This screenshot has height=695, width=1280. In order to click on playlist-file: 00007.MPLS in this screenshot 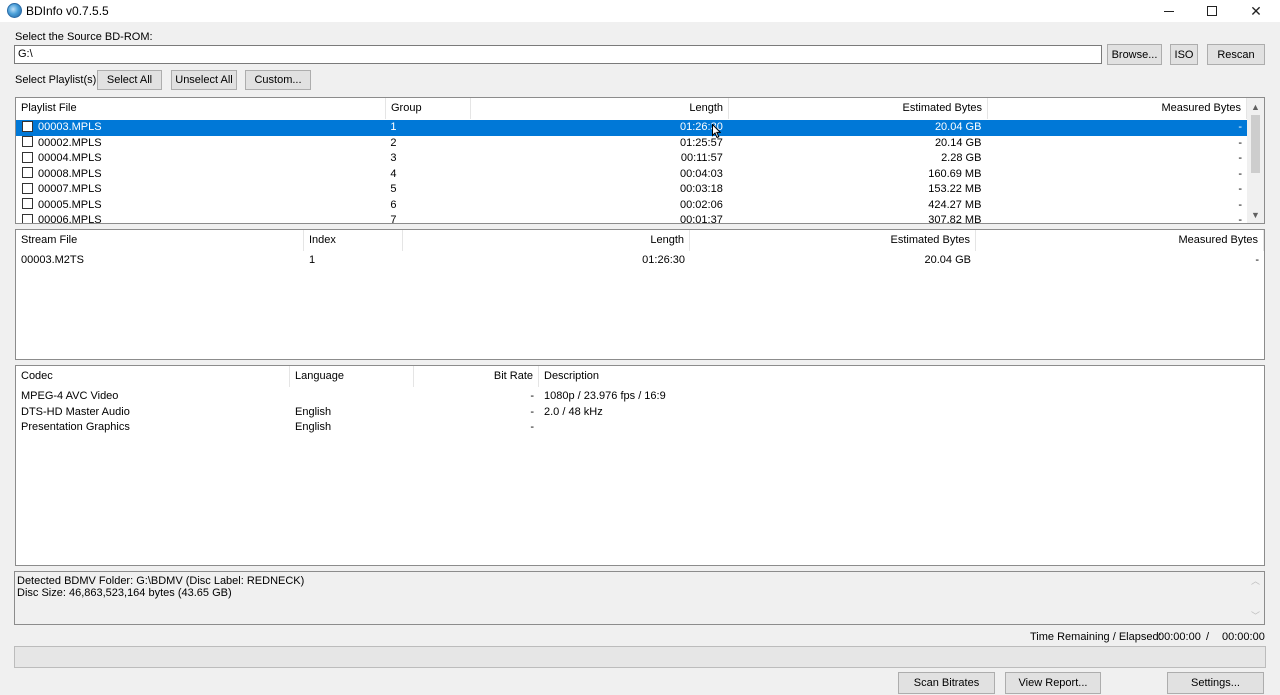, I will do `click(70, 189)`.